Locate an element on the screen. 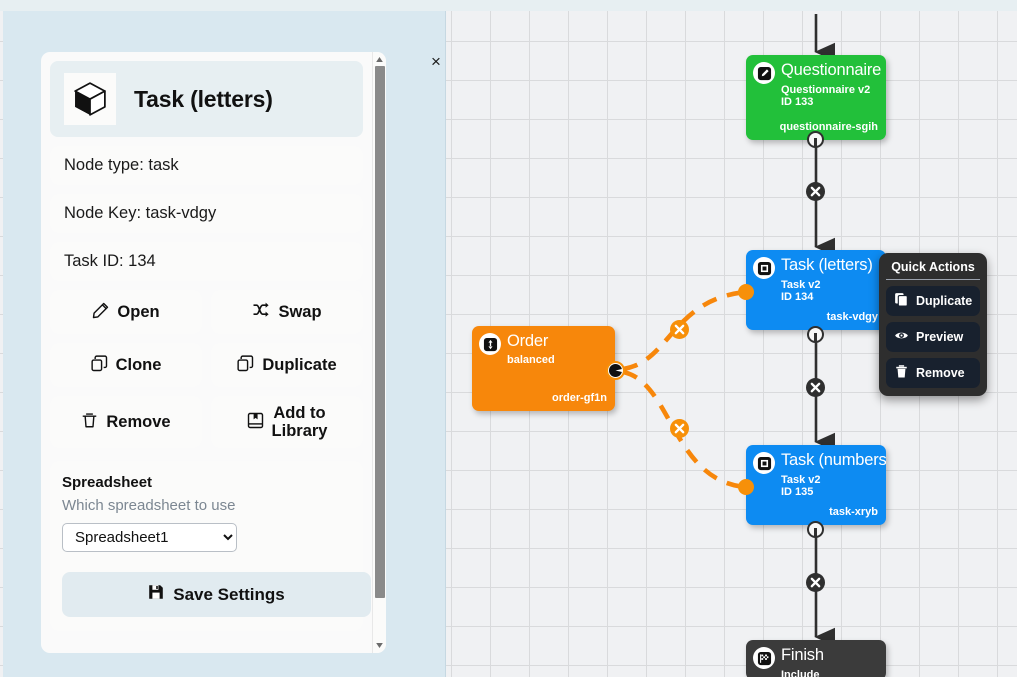  node-output-handle-questionnaire is located at coordinates (815, 139).